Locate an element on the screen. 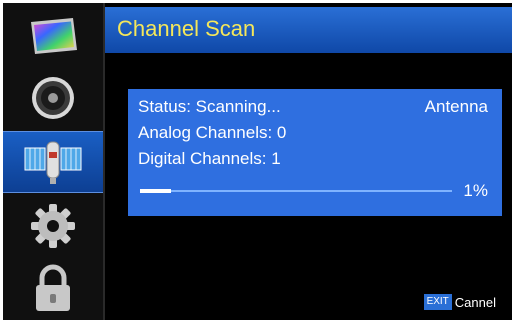 This screenshot has height=323, width=515. exit-hint: EXIT Cannel is located at coordinates (459, 302).